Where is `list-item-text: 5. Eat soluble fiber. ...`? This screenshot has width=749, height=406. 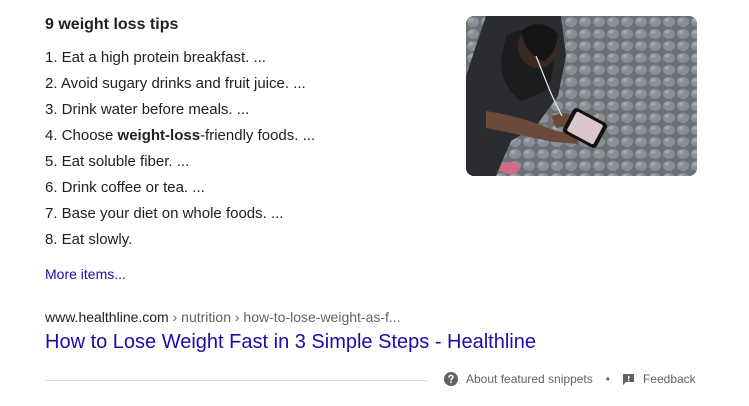 list-item-text: 5. Eat soluble fiber. ... is located at coordinates (117, 161).